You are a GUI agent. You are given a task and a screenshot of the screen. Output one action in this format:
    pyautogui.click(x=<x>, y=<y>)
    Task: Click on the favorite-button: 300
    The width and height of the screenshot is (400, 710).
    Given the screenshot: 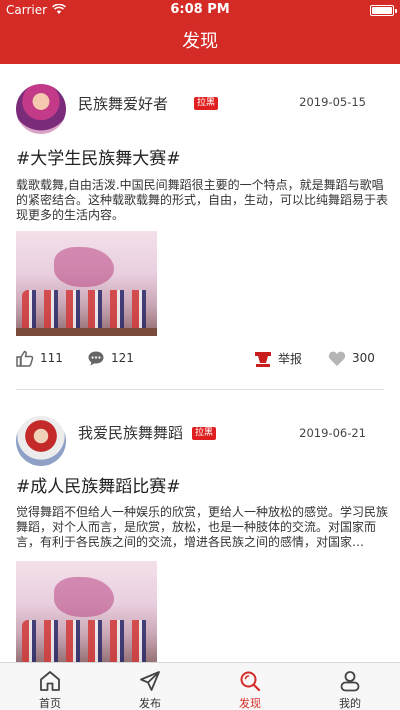 What is the action you would take?
    pyautogui.click(x=351, y=358)
    